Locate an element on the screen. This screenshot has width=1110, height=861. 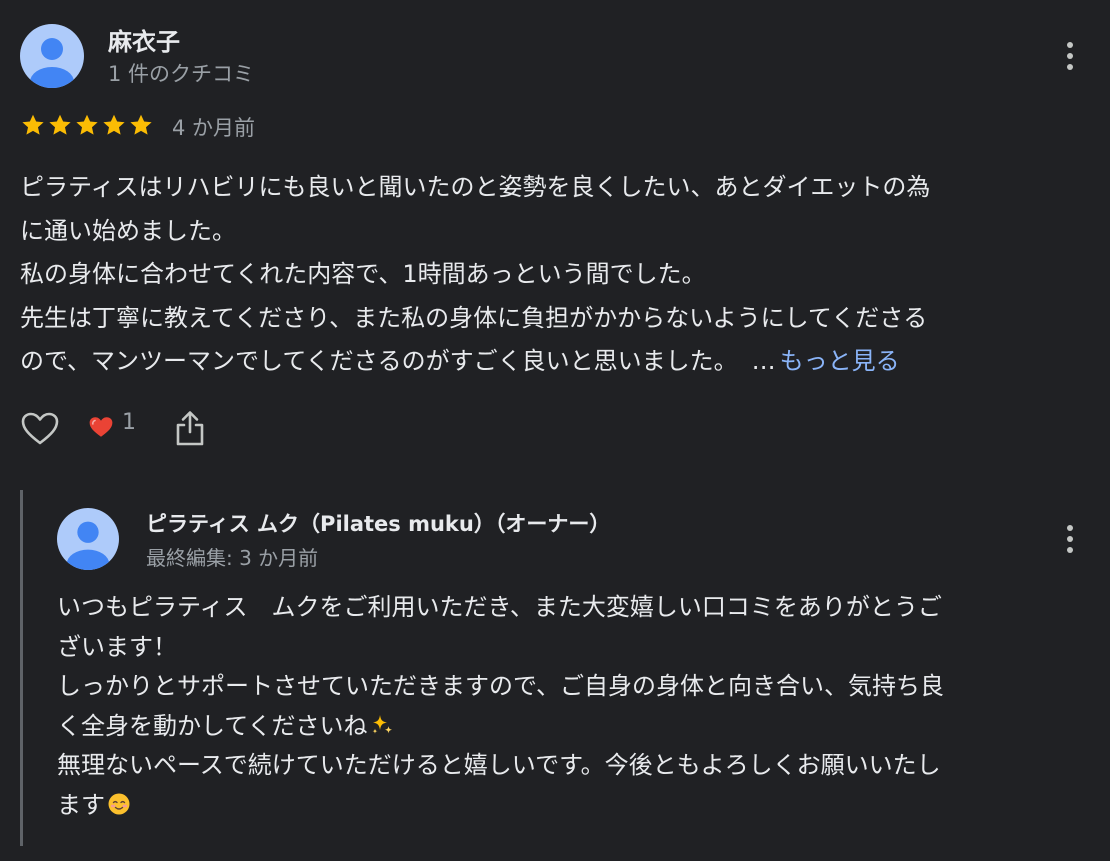
reviewer-review-count: 1 件のクチコミ is located at coordinates (181, 73).